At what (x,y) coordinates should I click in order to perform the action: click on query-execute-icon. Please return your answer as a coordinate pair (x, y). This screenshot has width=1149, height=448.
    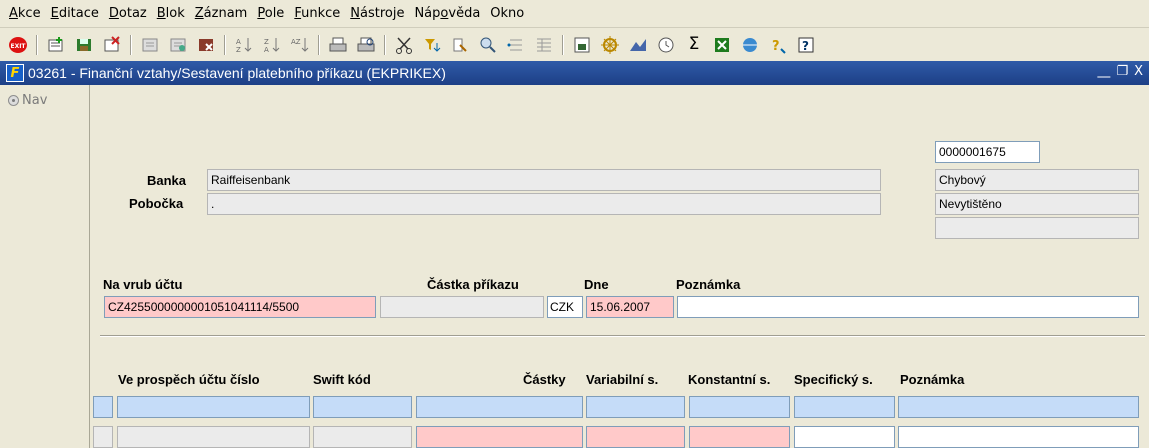
    Looking at the image, I should click on (178, 45).